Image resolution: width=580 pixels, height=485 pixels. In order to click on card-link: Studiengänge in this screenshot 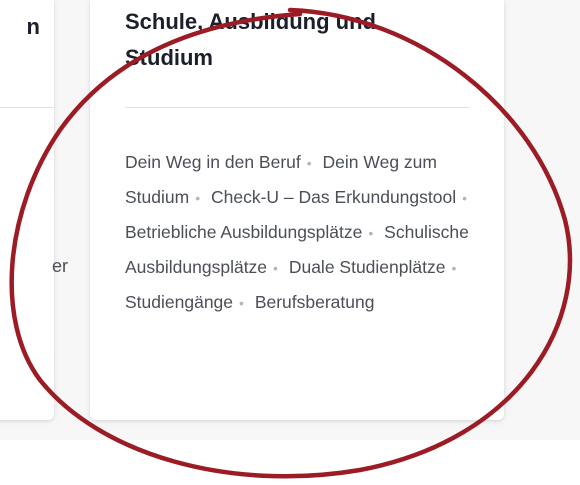, I will do `click(179, 302)`.